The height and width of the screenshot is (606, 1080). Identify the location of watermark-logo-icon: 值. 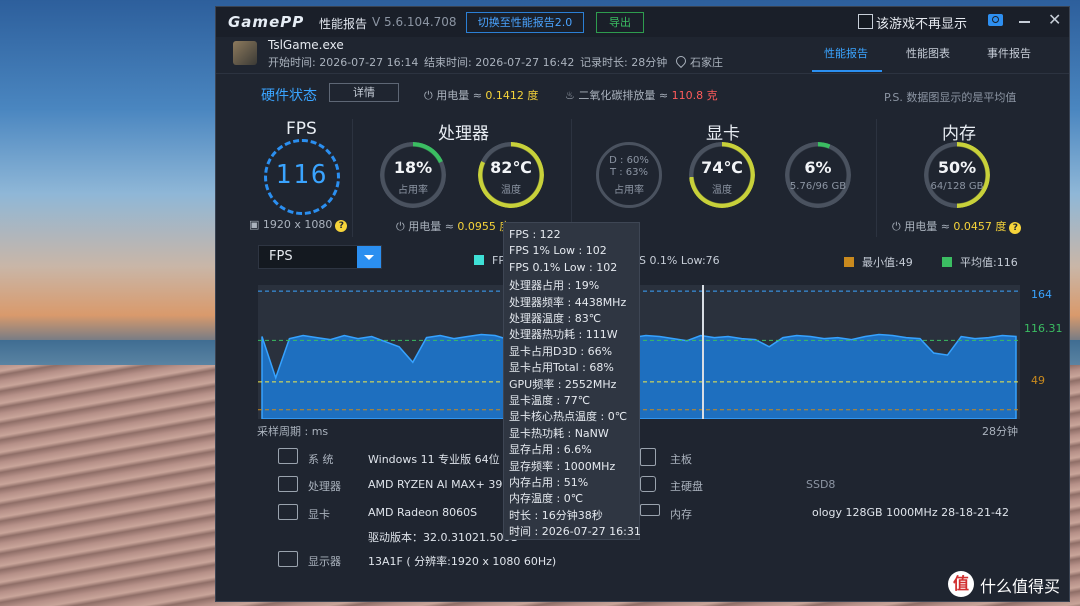
(961, 584).